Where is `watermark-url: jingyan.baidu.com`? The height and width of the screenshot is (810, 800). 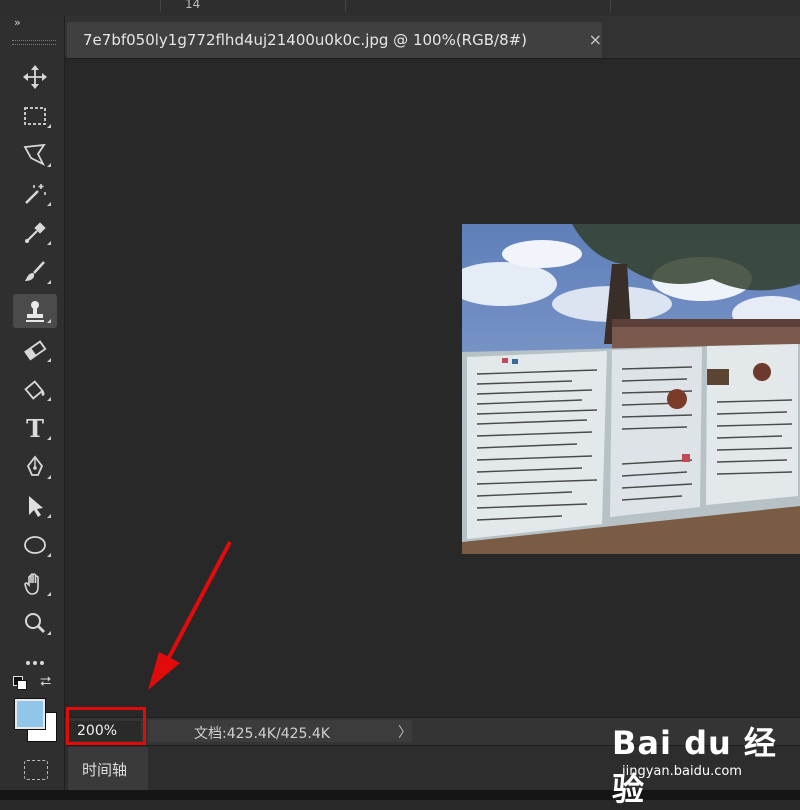
watermark-url: jingyan.baidu.com is located at coordinates (682, 771).